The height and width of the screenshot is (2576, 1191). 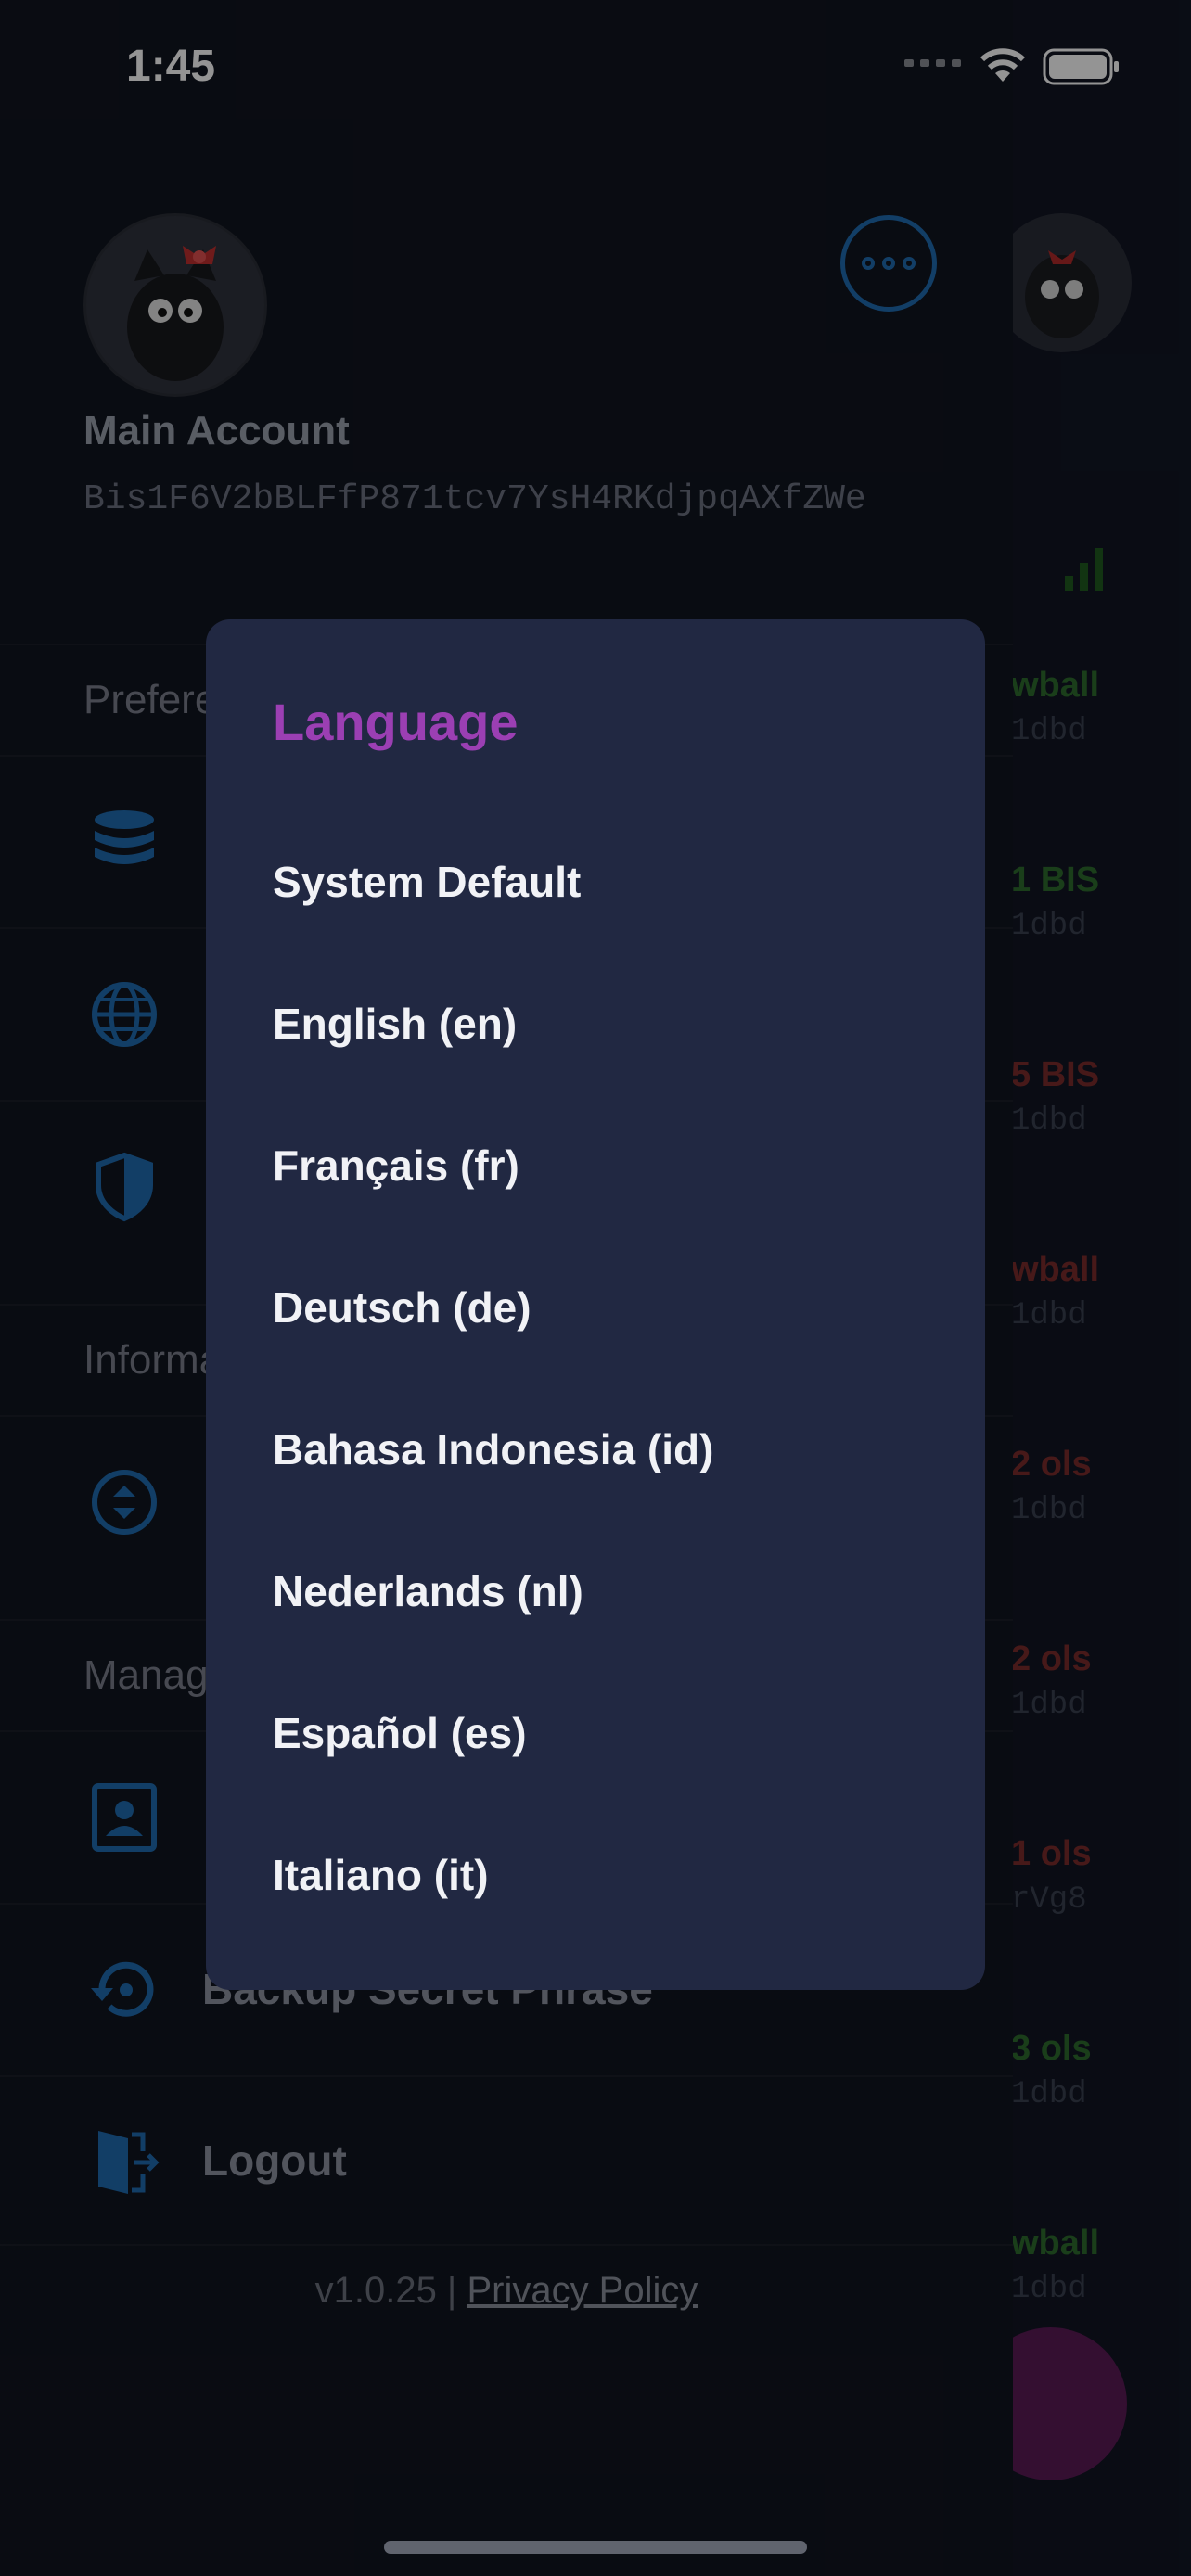 What do you see at coordinates (395, 1024) in the screenshot?
I see `language-option-english: English (en)` at bounding box center [395, 1024].